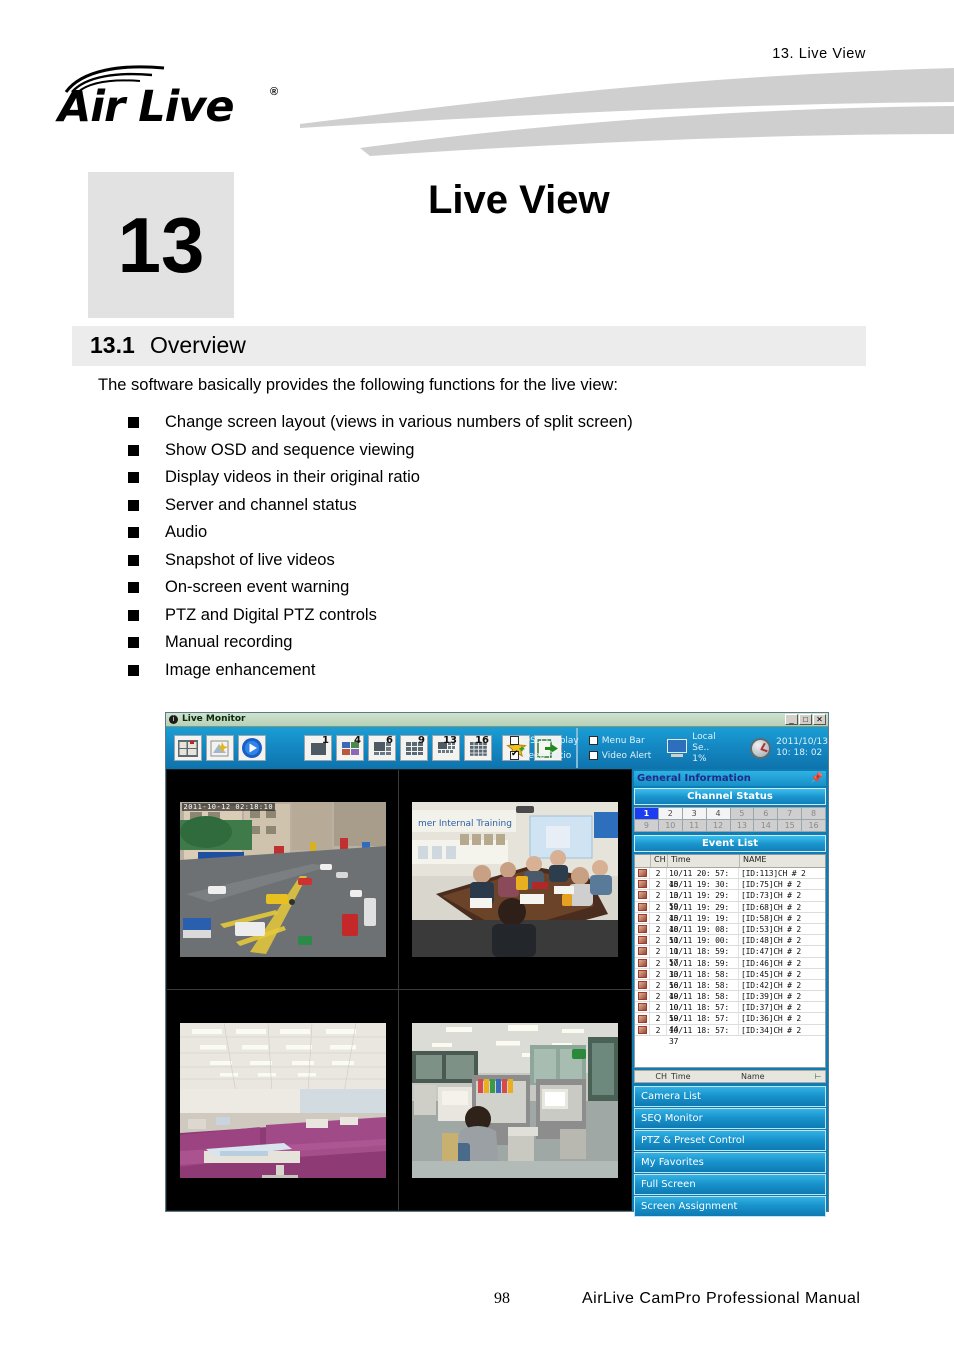 This screenshot has height=1350, width=954. What do you see at coordinates (730, 945) in the screenshot?
I see `event-row: 2 10/11 19: 00: 11 [ID:48]CH # 2` at bounding box center [730, 945].